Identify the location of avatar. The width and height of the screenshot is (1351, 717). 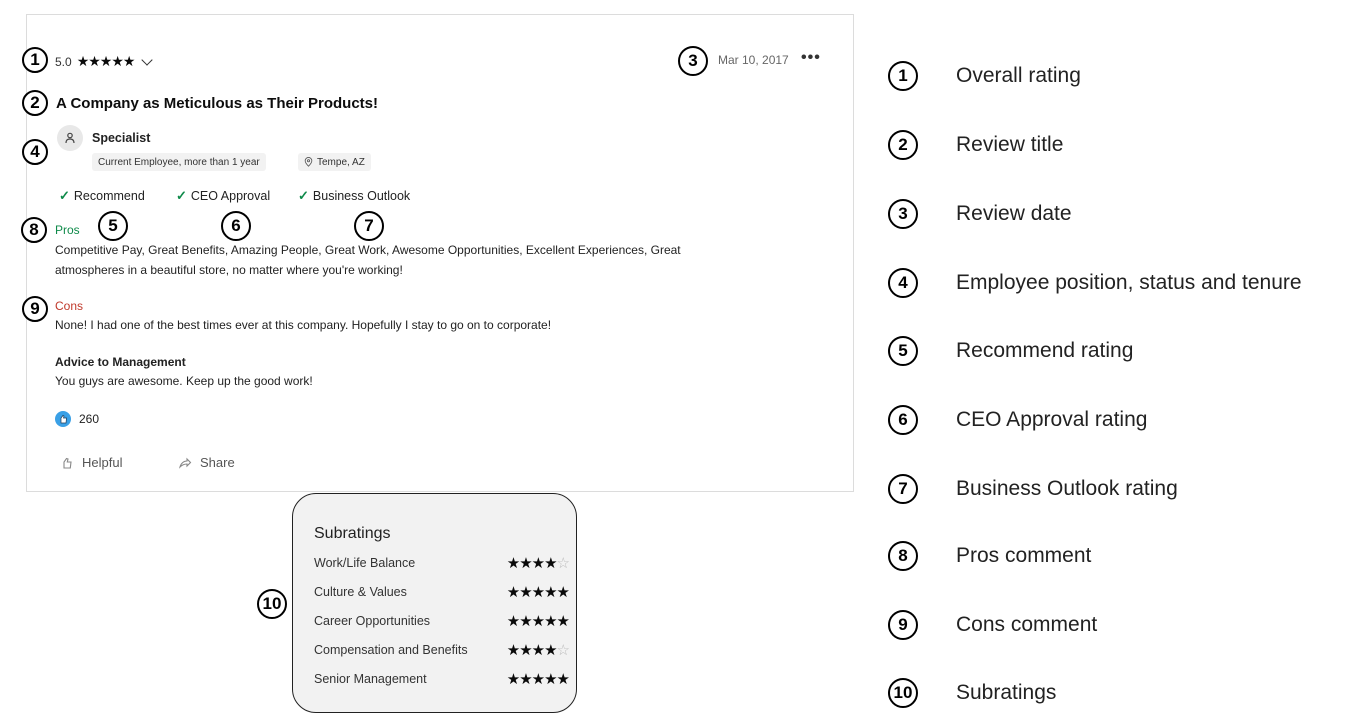
(70, 138).